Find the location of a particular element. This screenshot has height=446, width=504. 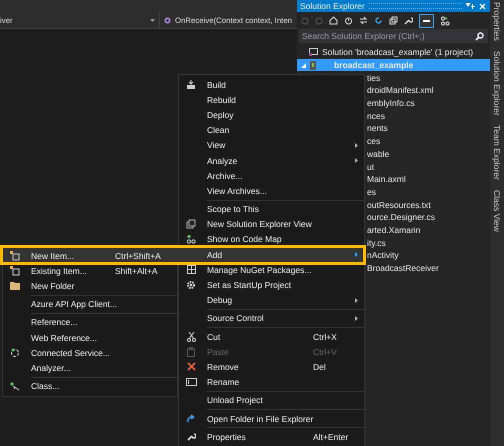

menu-item: Source Control is located at coordinates (271, 318).